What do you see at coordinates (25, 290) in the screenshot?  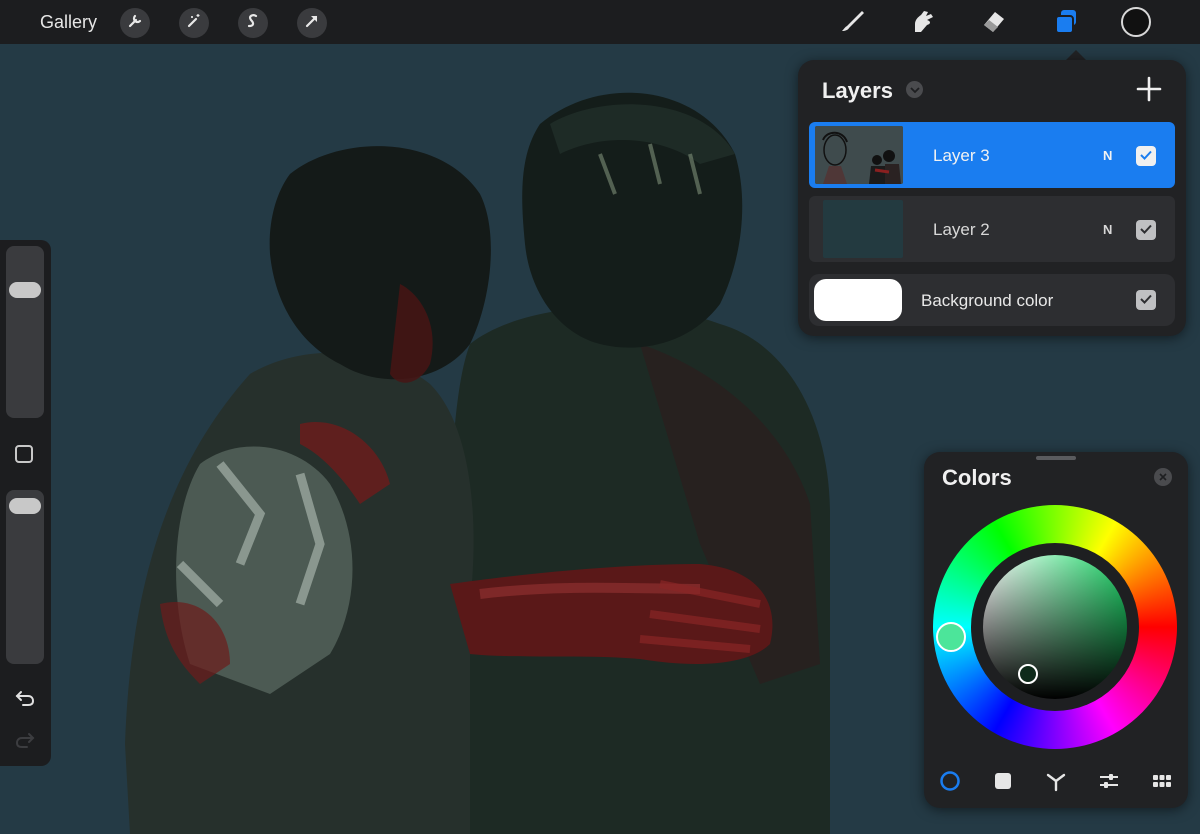 I see `brush-size-thumb` at bounding box center [25, 290].